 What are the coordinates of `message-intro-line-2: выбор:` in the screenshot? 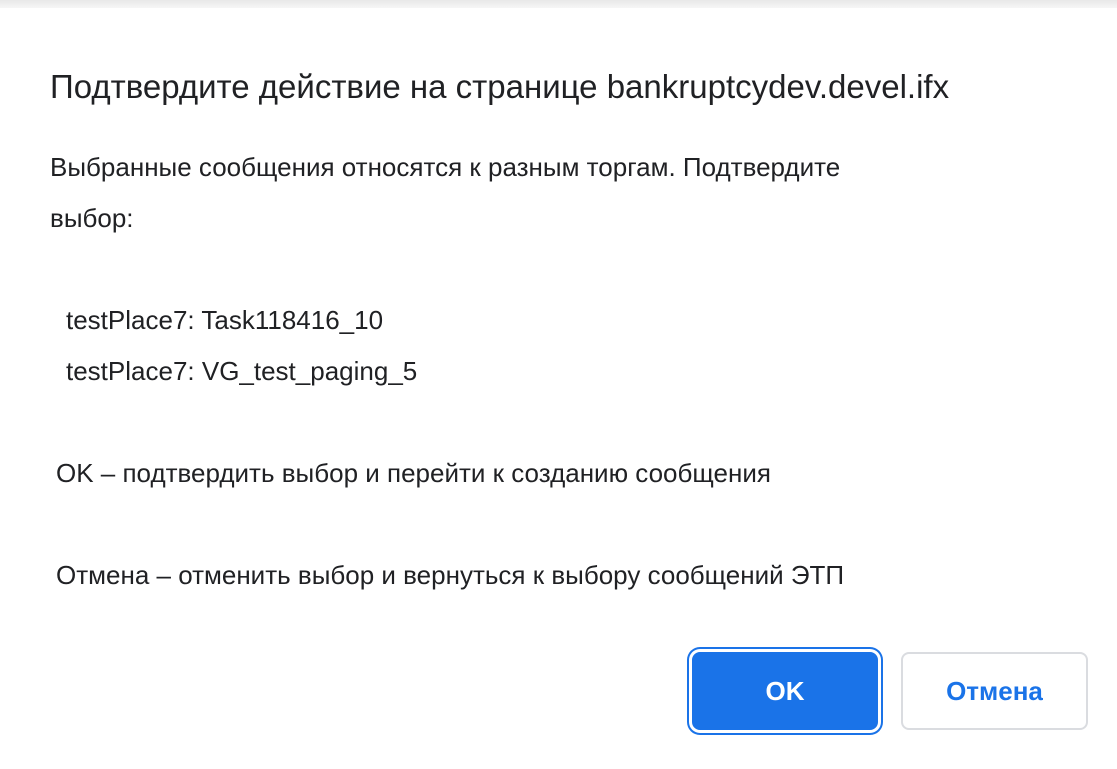 It's located at (92, 218).